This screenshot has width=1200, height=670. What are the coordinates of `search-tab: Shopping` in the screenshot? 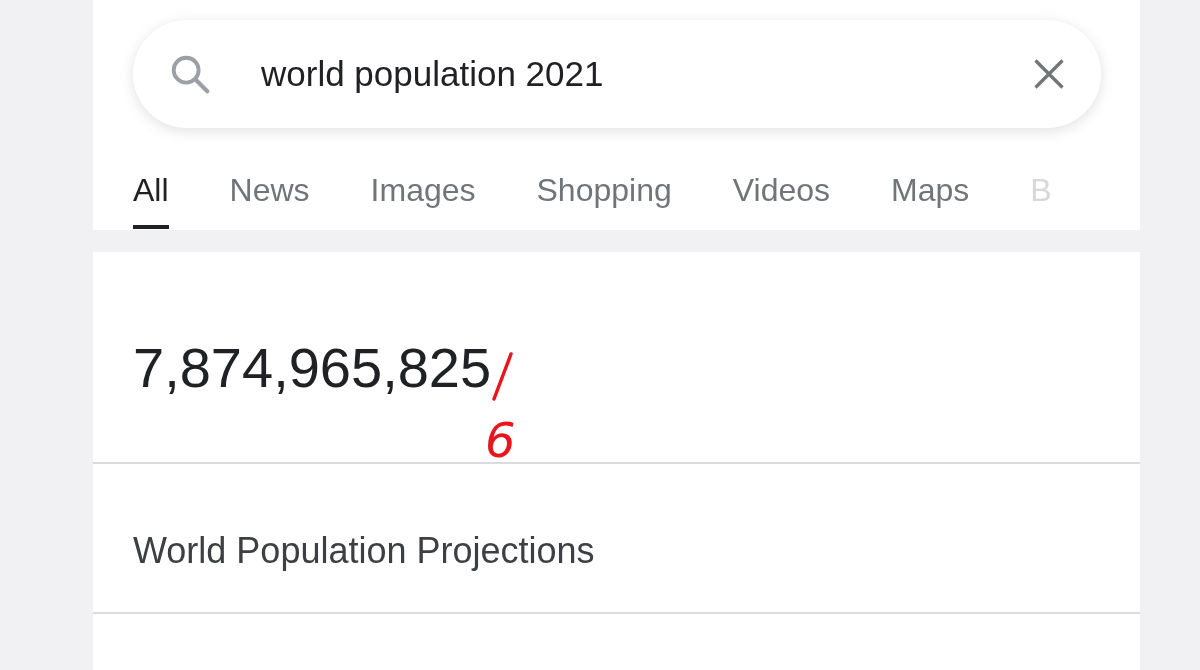 It's located at (604, 200).